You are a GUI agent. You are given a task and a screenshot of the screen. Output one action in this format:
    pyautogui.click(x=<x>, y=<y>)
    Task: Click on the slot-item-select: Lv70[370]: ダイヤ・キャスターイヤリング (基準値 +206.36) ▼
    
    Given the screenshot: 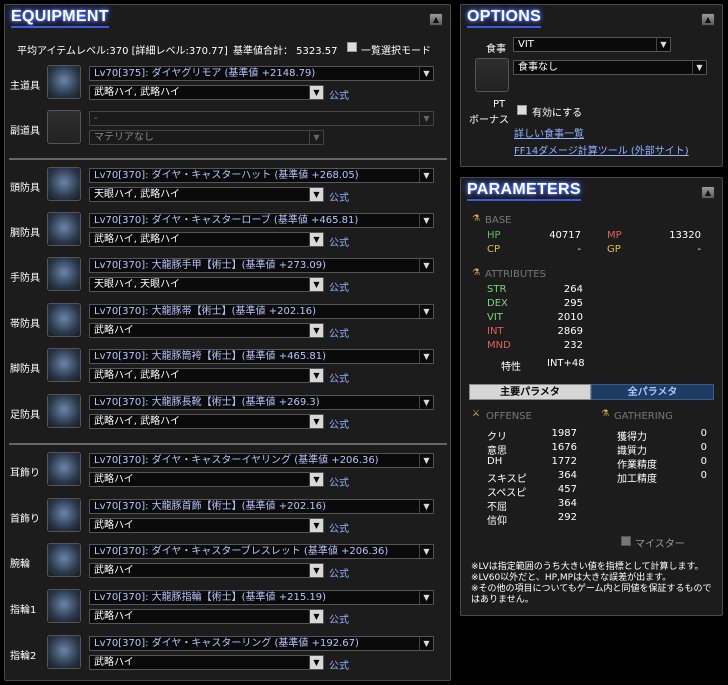 What is the action you would take?
    pyautogui.click(x=261, y=460)
    